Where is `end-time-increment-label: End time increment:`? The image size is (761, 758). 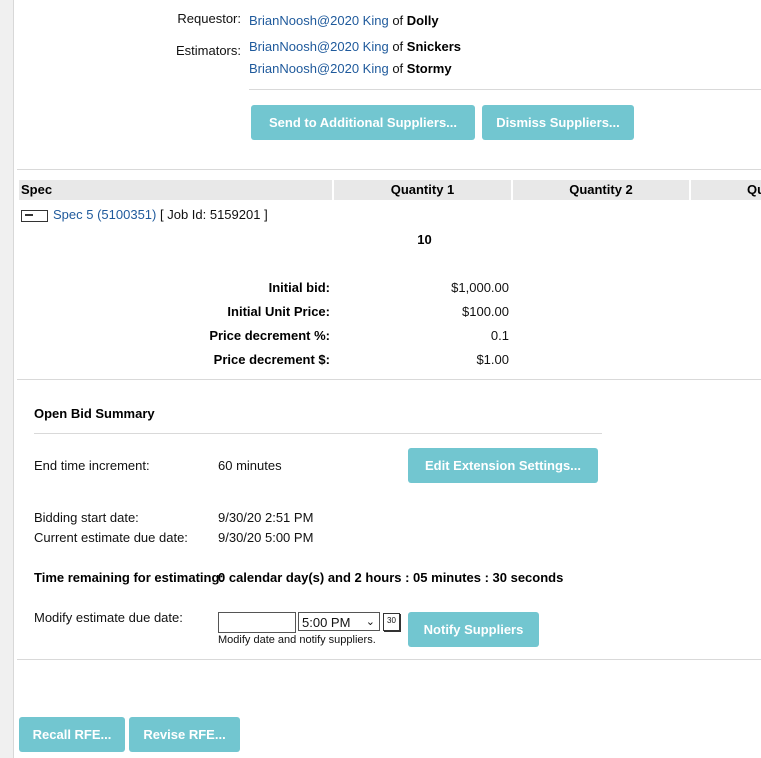
end-time-increment-label: End time increment: is located at coordinates (92, 465).